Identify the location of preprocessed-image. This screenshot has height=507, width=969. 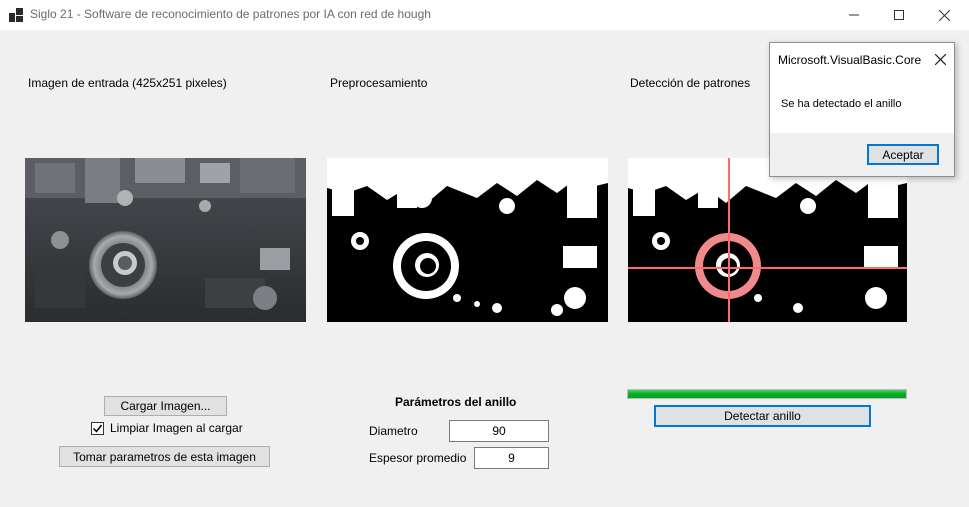
(467, 240).